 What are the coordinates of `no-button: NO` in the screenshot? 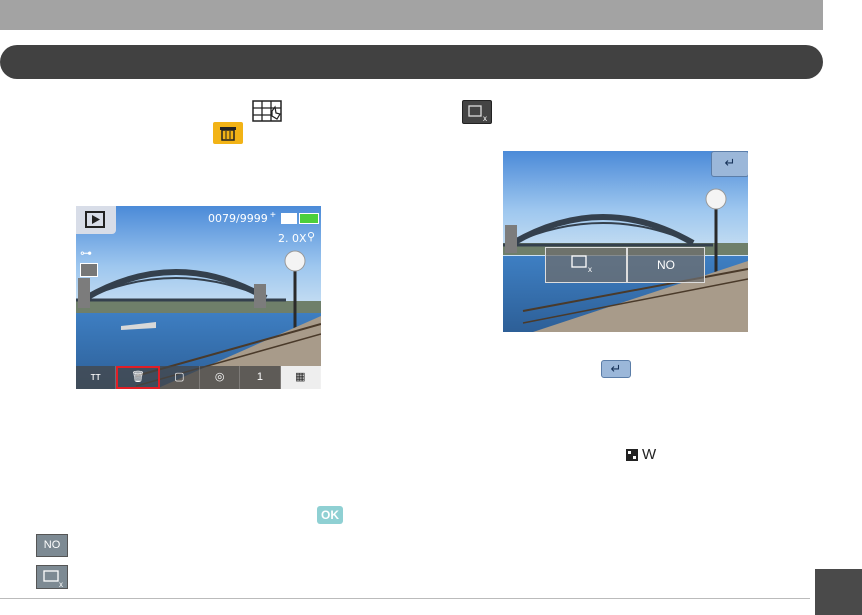 It's located at (666, 265).